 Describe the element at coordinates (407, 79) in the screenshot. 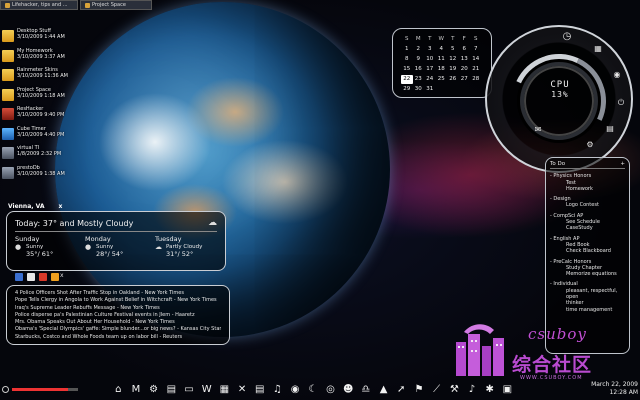

I see `calendar-day: 22` at that location.